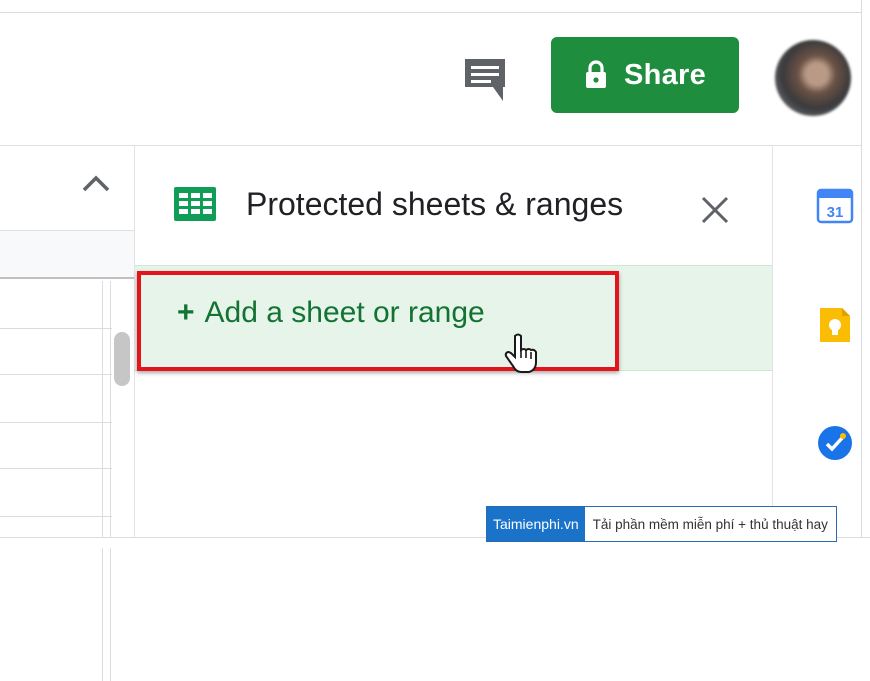 The width and height of the screenshot is (870, 681). I want to click on google-sheets-icon, so click(195, 204).